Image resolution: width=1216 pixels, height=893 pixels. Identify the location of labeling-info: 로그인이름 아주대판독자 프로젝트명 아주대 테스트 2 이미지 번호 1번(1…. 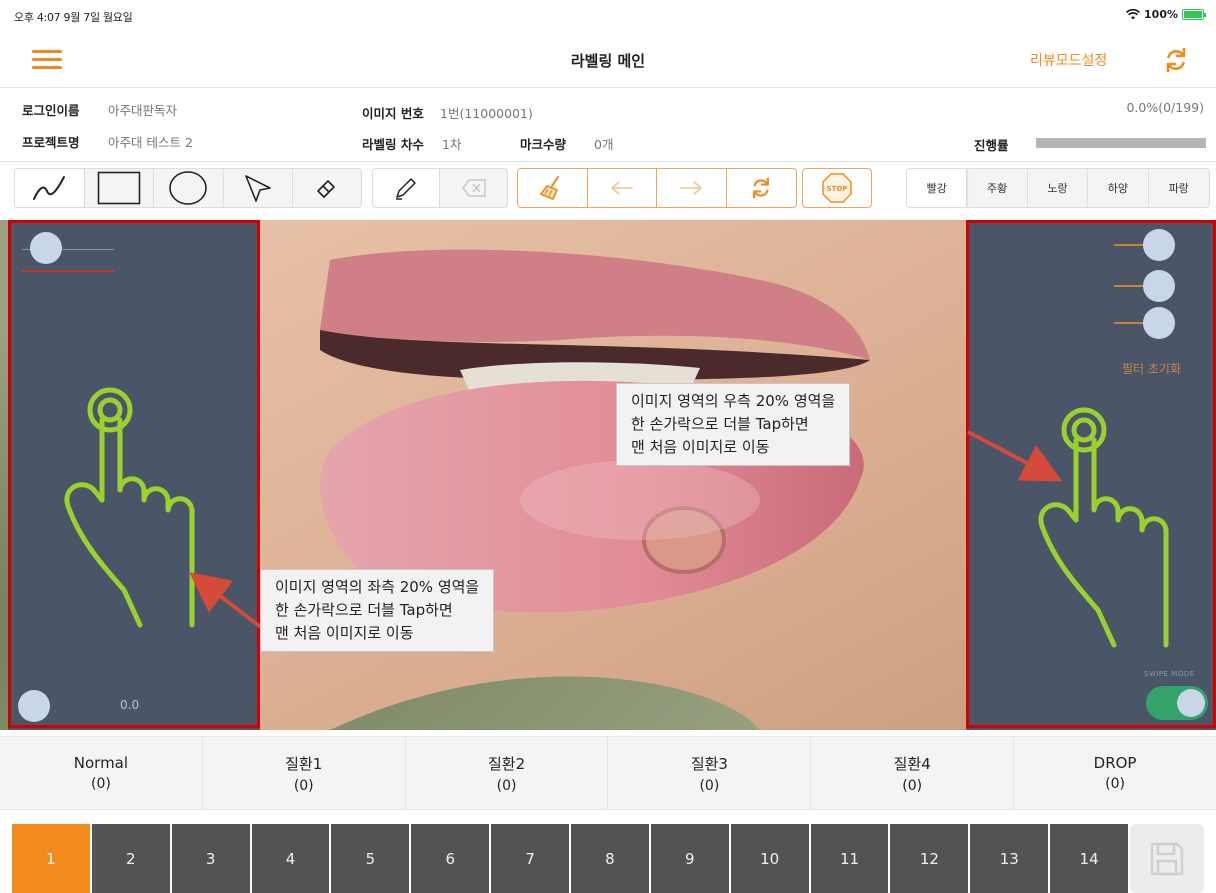
(608, 125).